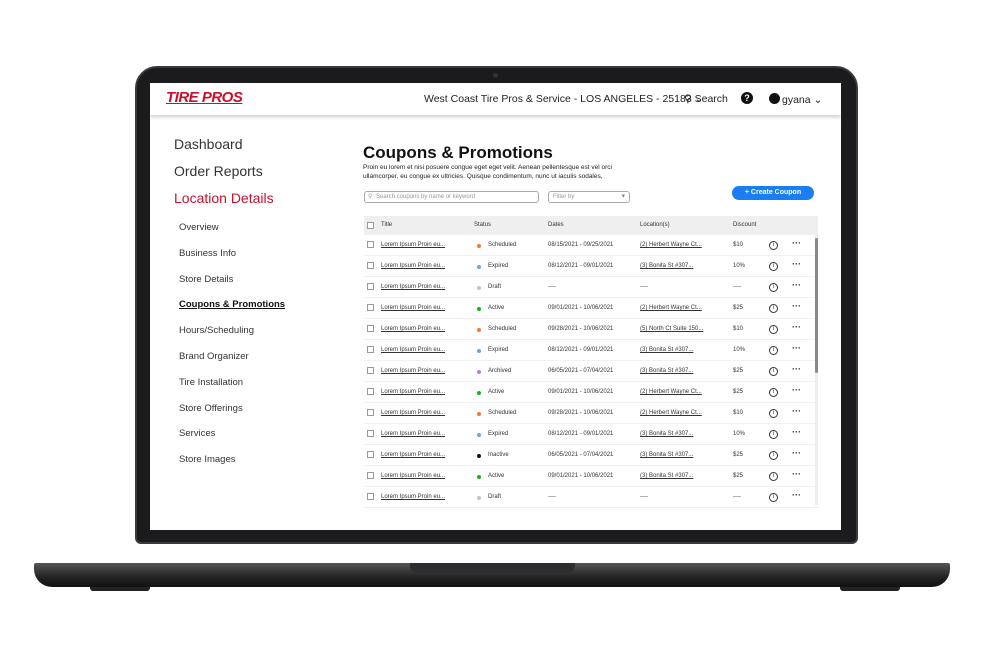 The height and width of the screenshot is (660, 1000). Describe the element at coordinates (204, 97) in the screenshot. I see `tire-pros-logo: TIRE PROS` at that location.